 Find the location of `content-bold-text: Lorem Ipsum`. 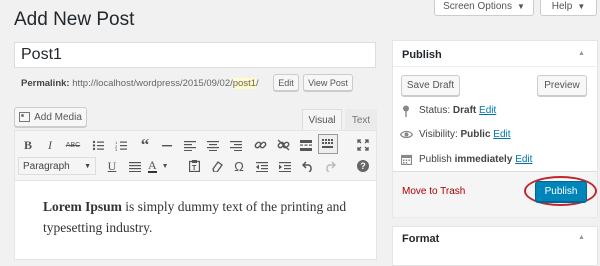

content-bold-text: Lorem Ipsum is located at coordinates (82, 206).